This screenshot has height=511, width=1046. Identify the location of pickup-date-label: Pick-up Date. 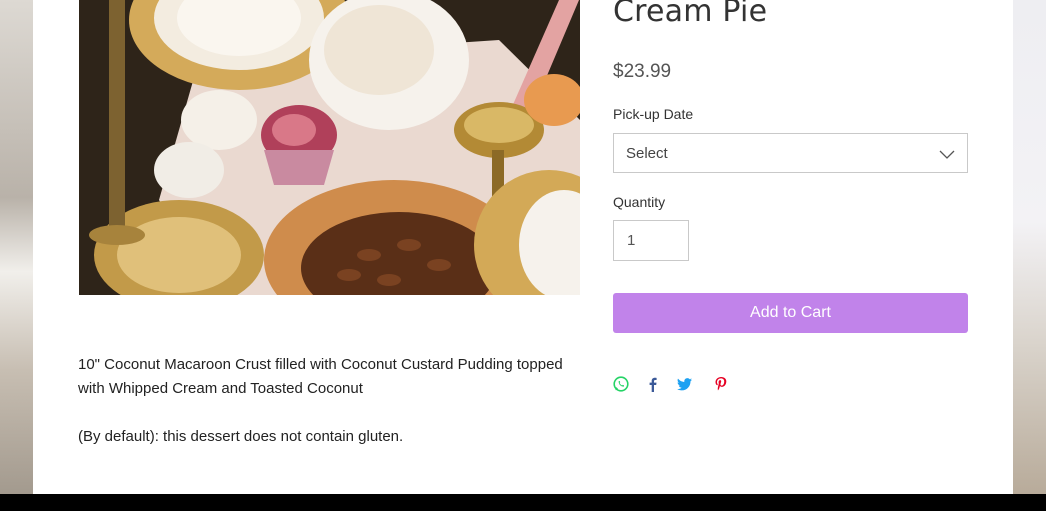
(653, 114).